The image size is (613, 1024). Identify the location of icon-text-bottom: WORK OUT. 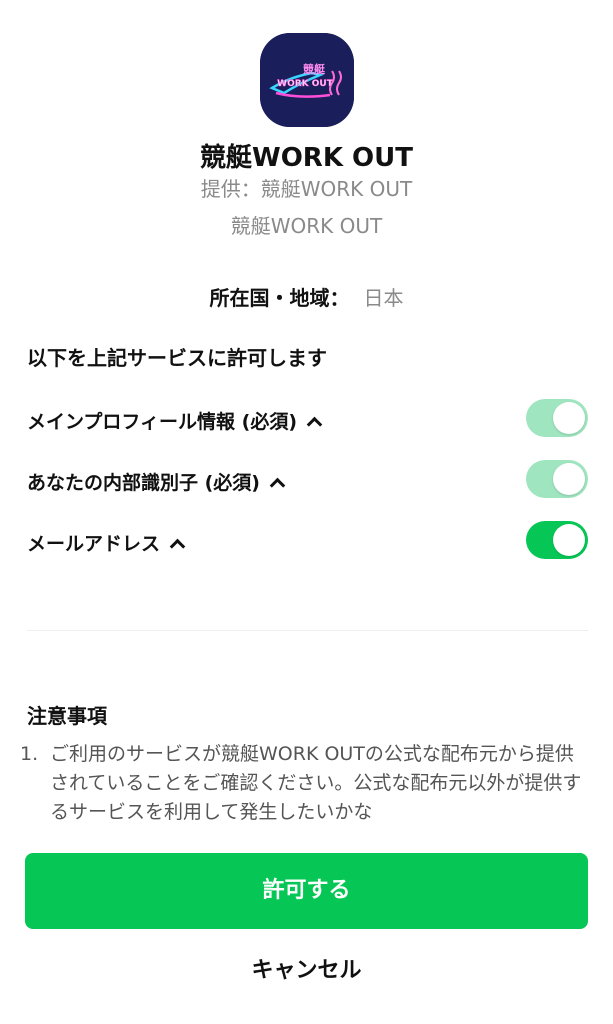
(305, 84).